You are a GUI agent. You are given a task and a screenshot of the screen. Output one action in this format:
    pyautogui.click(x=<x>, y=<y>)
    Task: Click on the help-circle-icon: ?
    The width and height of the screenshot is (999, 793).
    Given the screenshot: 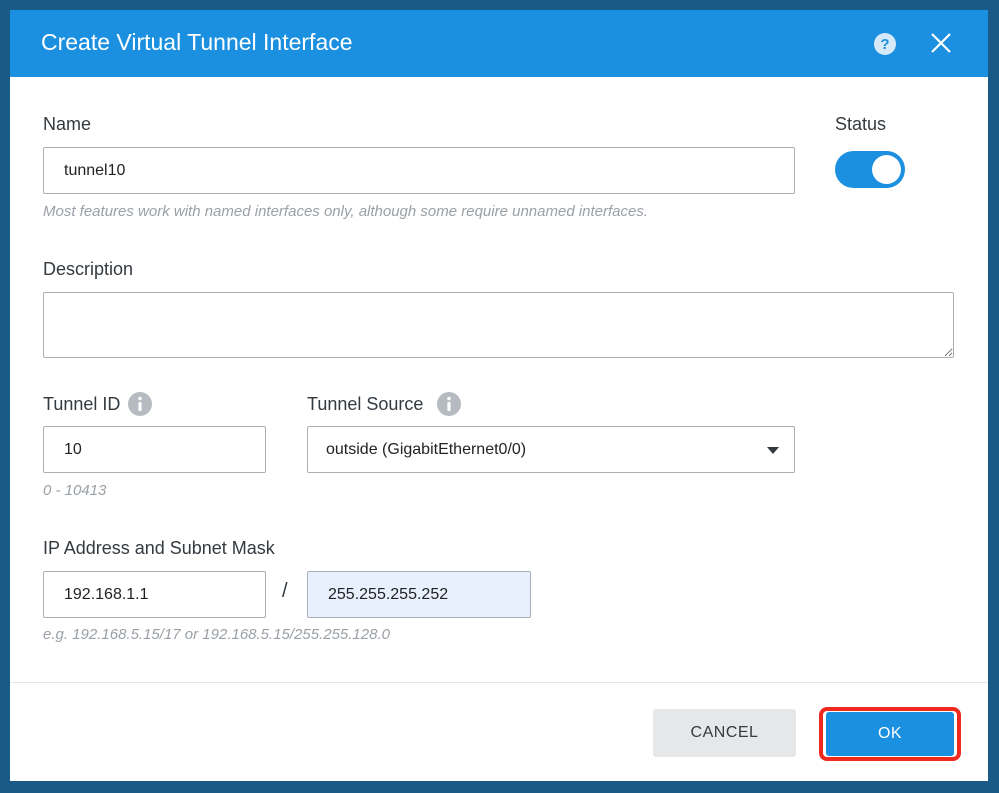 What is the action you would take?
    pyautogui.click(x=885, y=44)
    